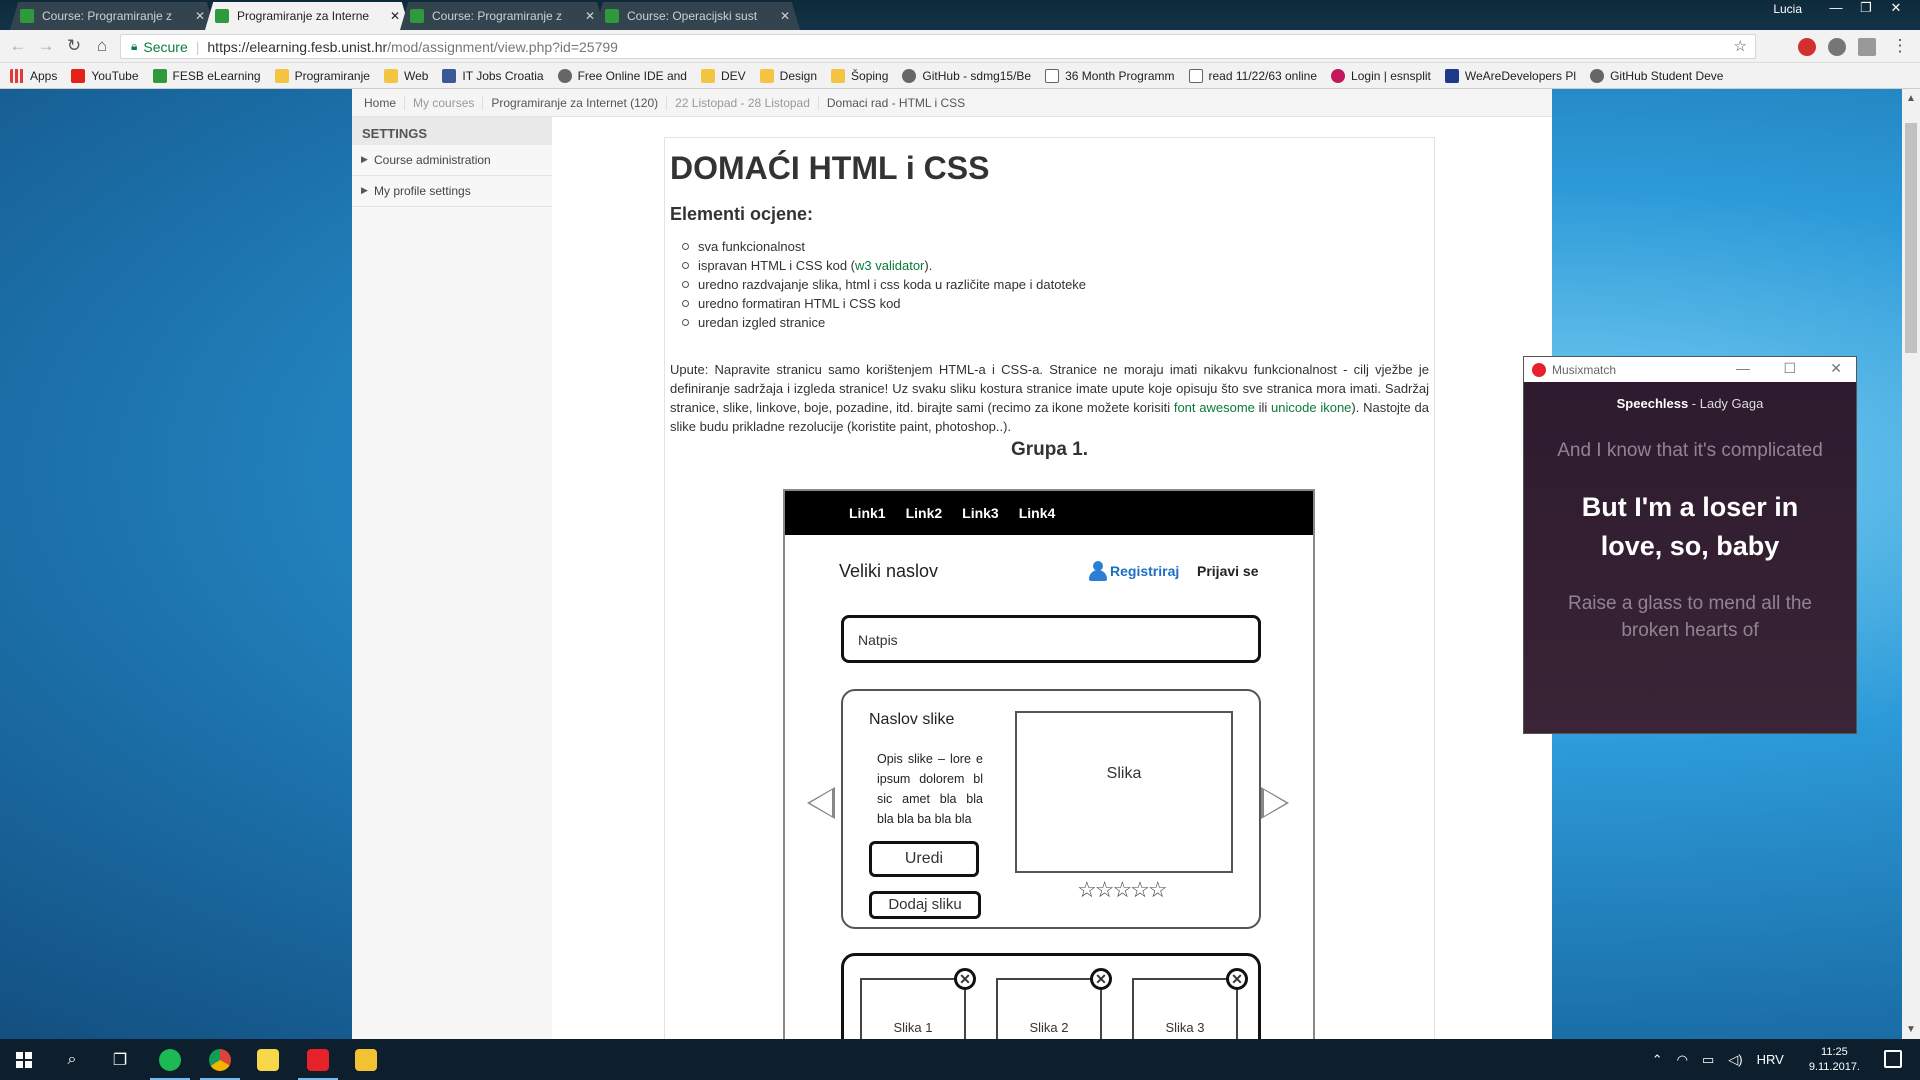 Image resolution: width=1920 pixels, height=1080 pixels. Describe the element at coordinates (743, 102) in the screenshot. I see `breadcrumb-week: 22 Listopad - 28 Listopad` at that location.